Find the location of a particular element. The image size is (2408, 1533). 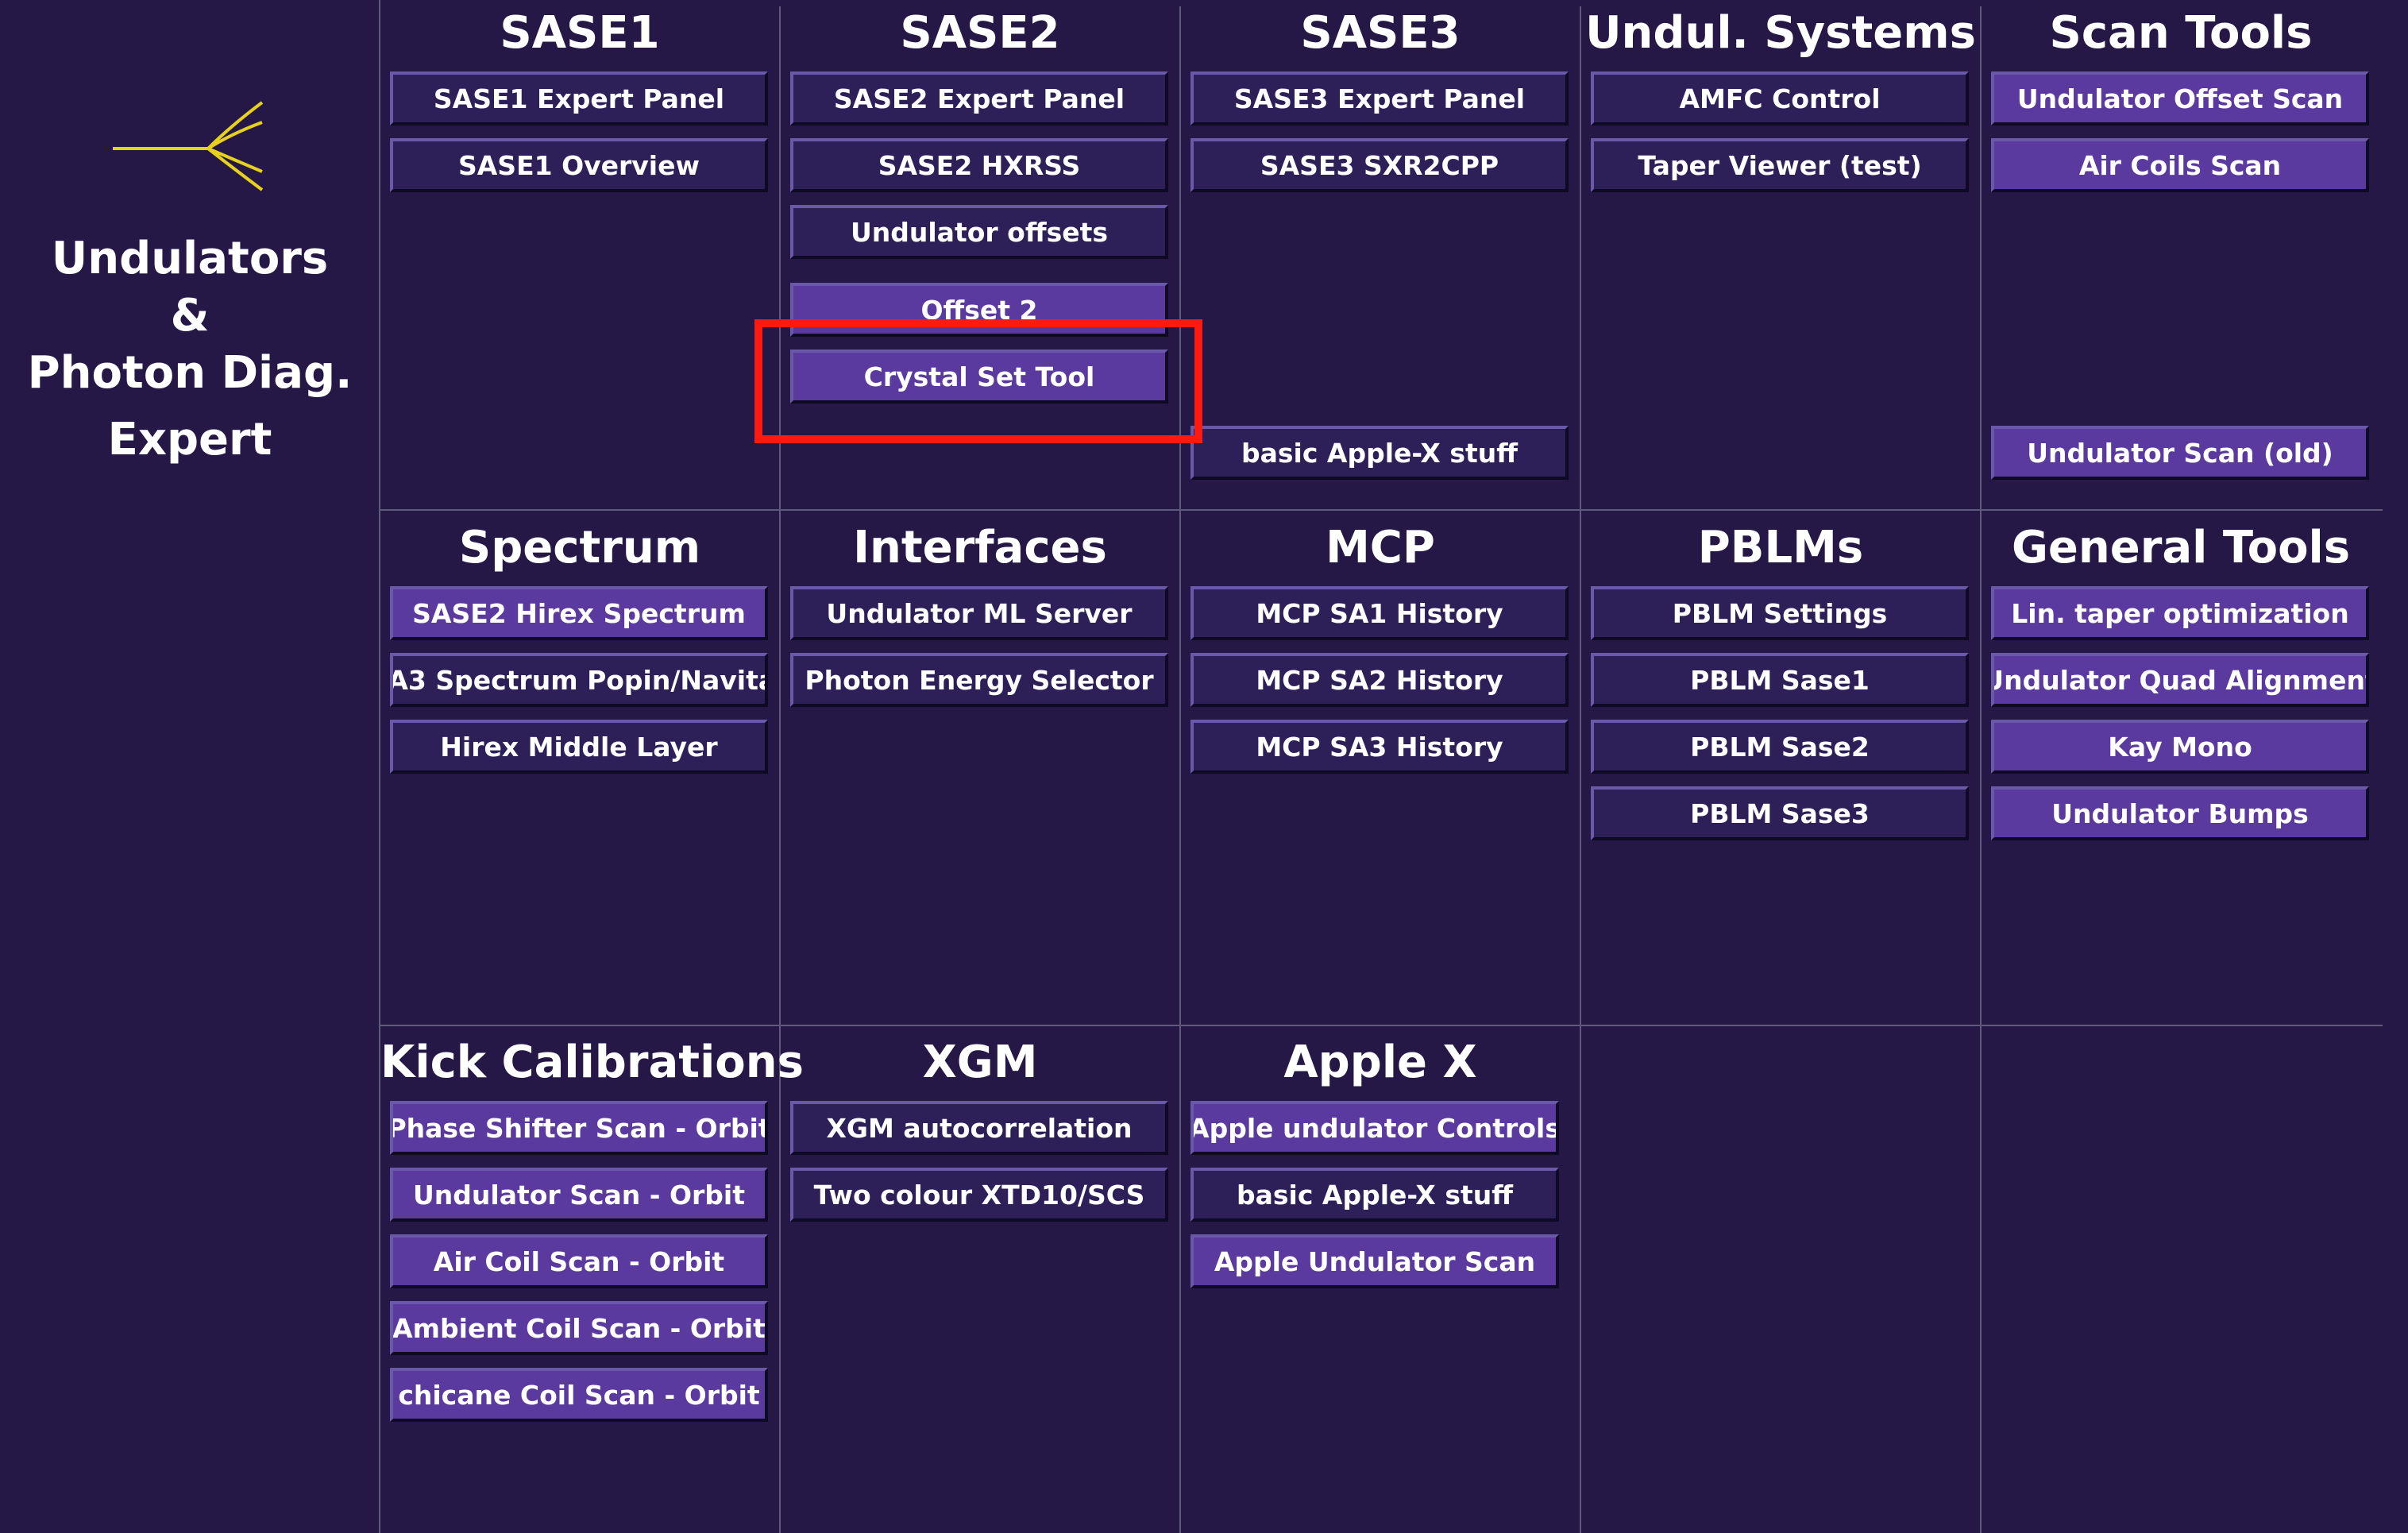

two-colour-xtd10-scs-button: Two colour XTD10/SCS is located at coordinates (979, 1195).